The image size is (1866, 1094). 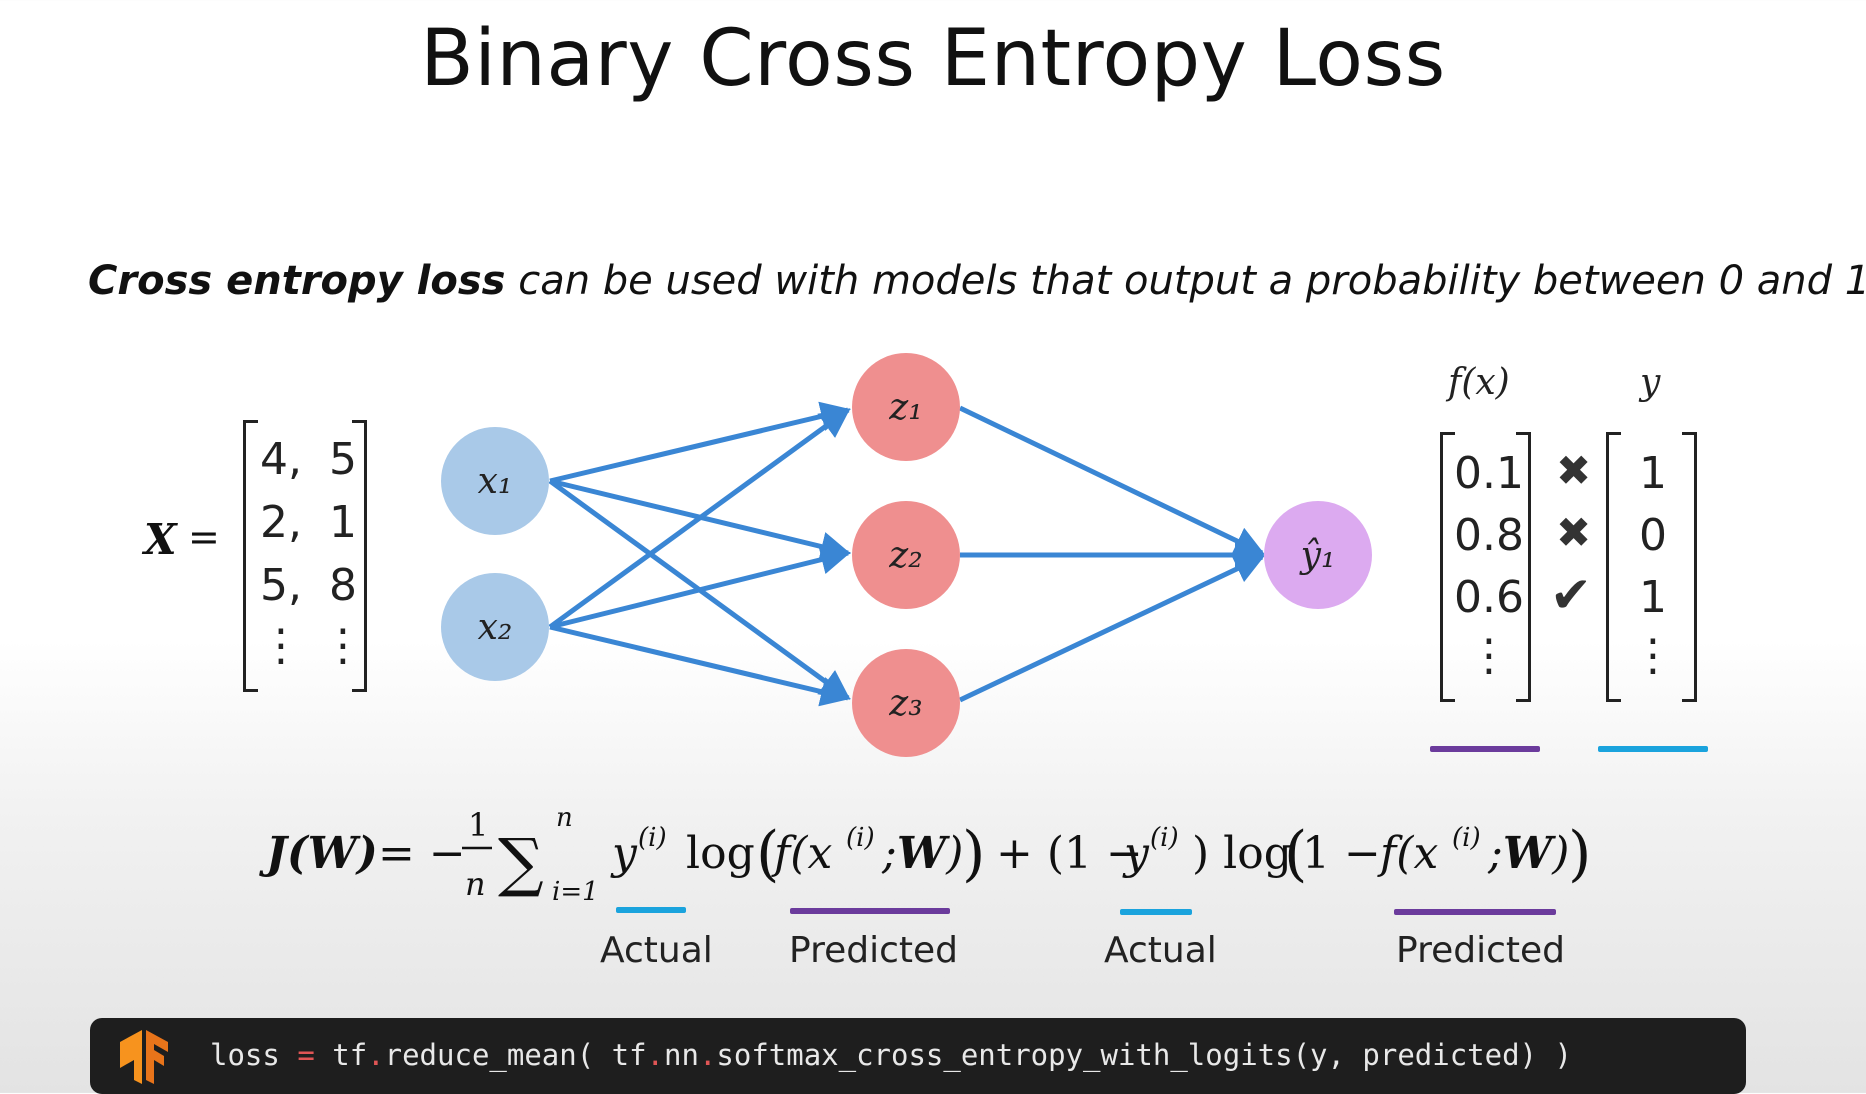 I want to click on eq-one-minus: 1 −, so click(x=1341, y=853).